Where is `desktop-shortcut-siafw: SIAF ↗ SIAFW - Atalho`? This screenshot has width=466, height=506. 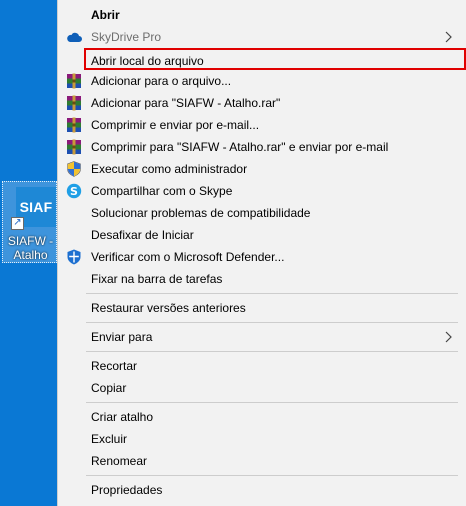
desktop-shortcut-siafw: SIAF ↗ SIAFW - Atalho is located at coordinates (29, 222).